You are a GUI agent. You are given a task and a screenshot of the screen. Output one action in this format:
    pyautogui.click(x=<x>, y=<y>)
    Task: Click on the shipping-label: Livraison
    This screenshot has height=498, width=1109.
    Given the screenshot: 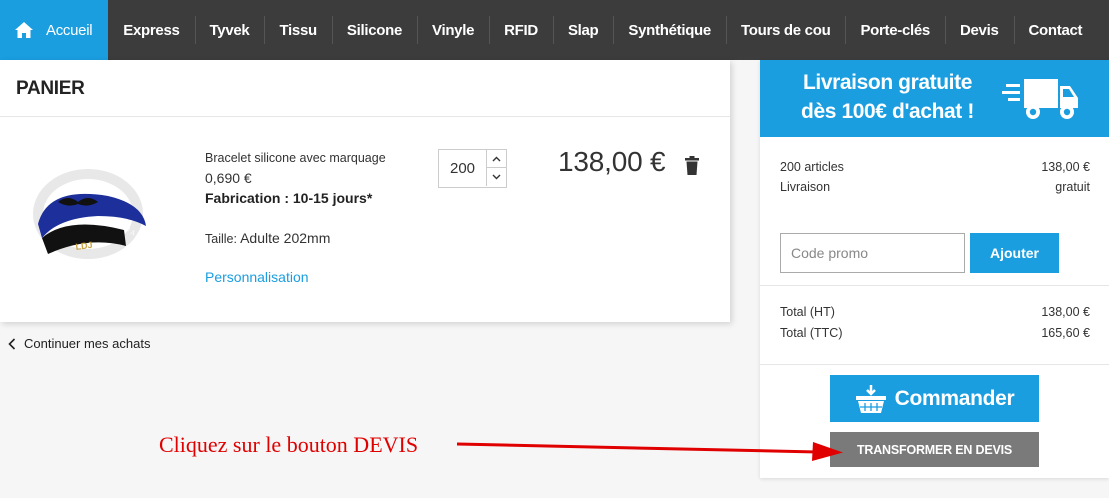 What is the action you would take?
    pyautogui.click(x=805, y=187)
    